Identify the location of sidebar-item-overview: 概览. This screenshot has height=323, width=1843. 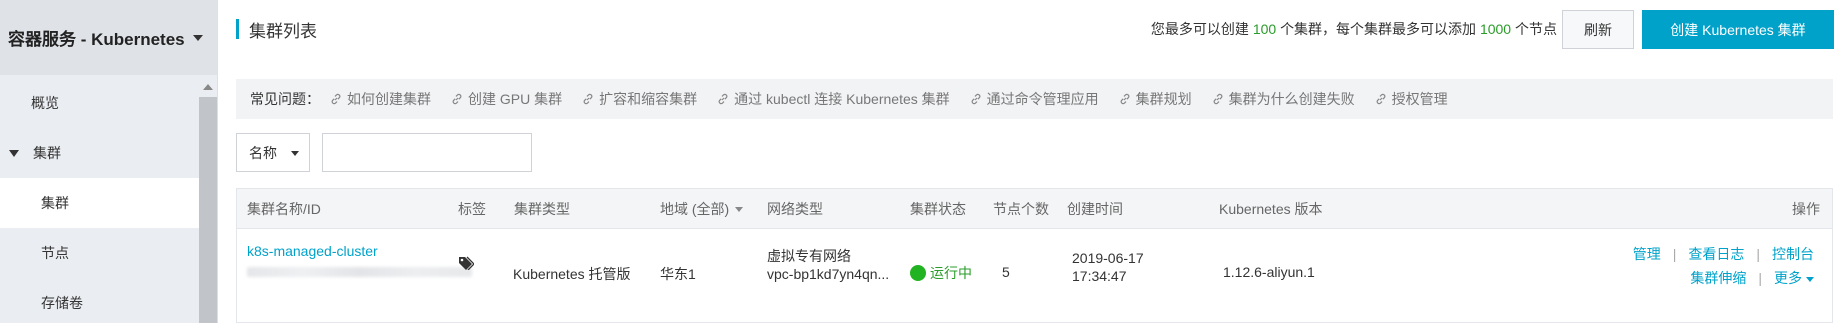
(100, 103).